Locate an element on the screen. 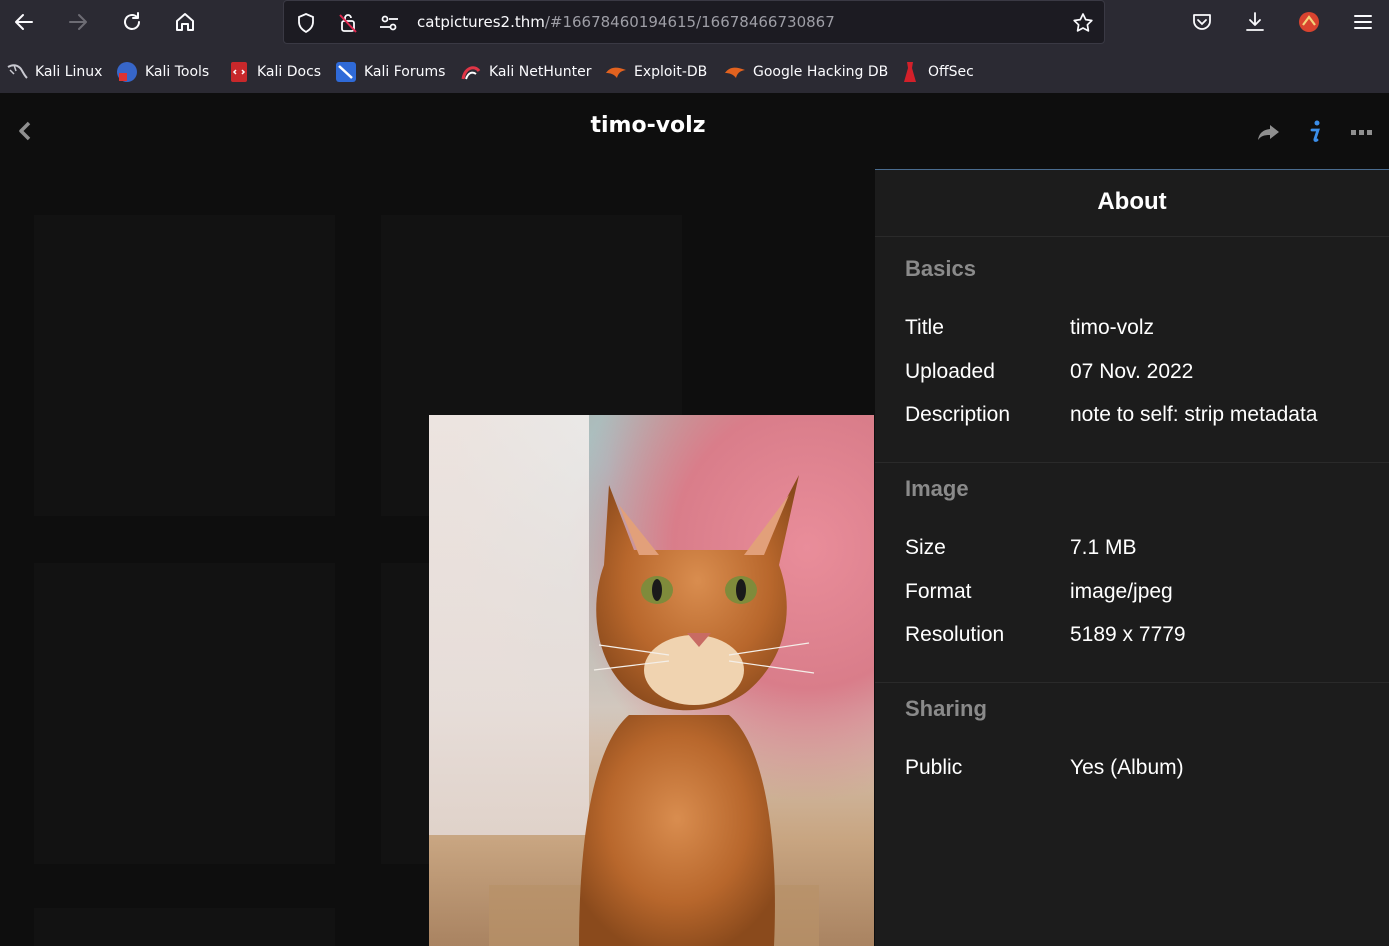  extension-icon is located at coordinates (1309, 22).